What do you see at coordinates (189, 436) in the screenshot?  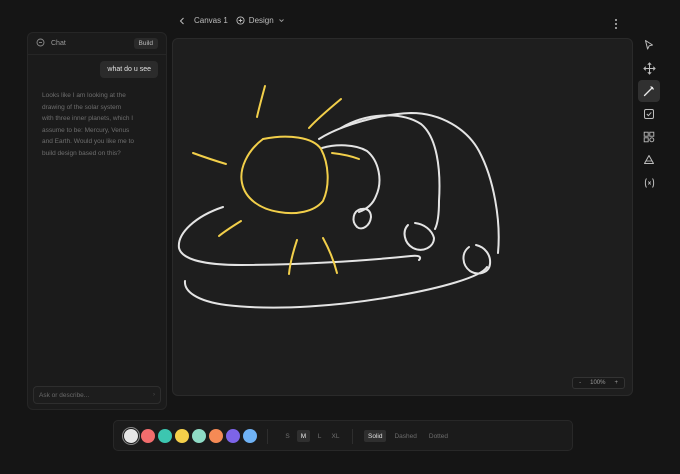 I see `color-swatches` at bounding box center [189, 436].